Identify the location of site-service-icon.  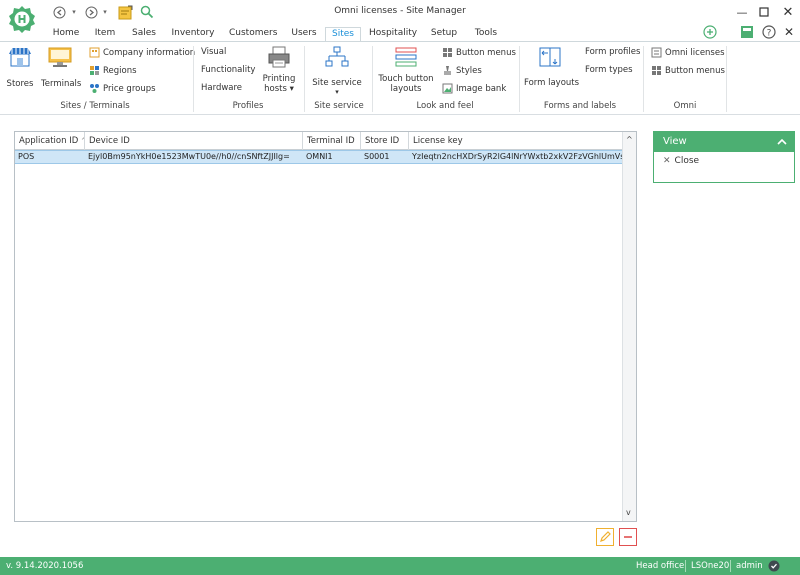
(337, 56).